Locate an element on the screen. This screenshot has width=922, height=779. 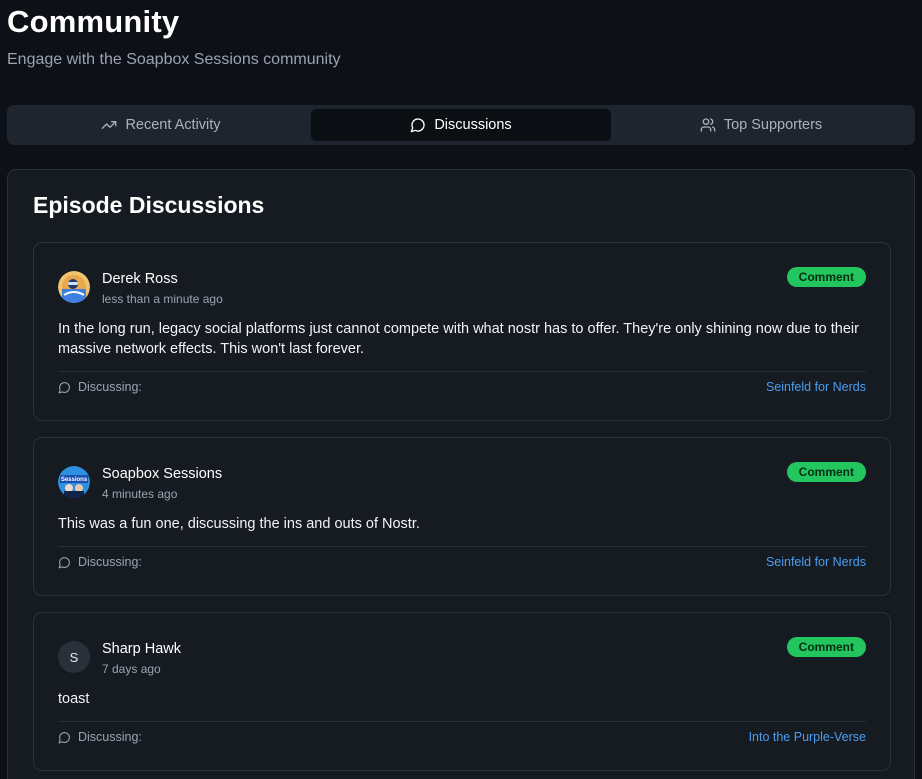
tab-label: Discussions is located at coordinates (473, 125).